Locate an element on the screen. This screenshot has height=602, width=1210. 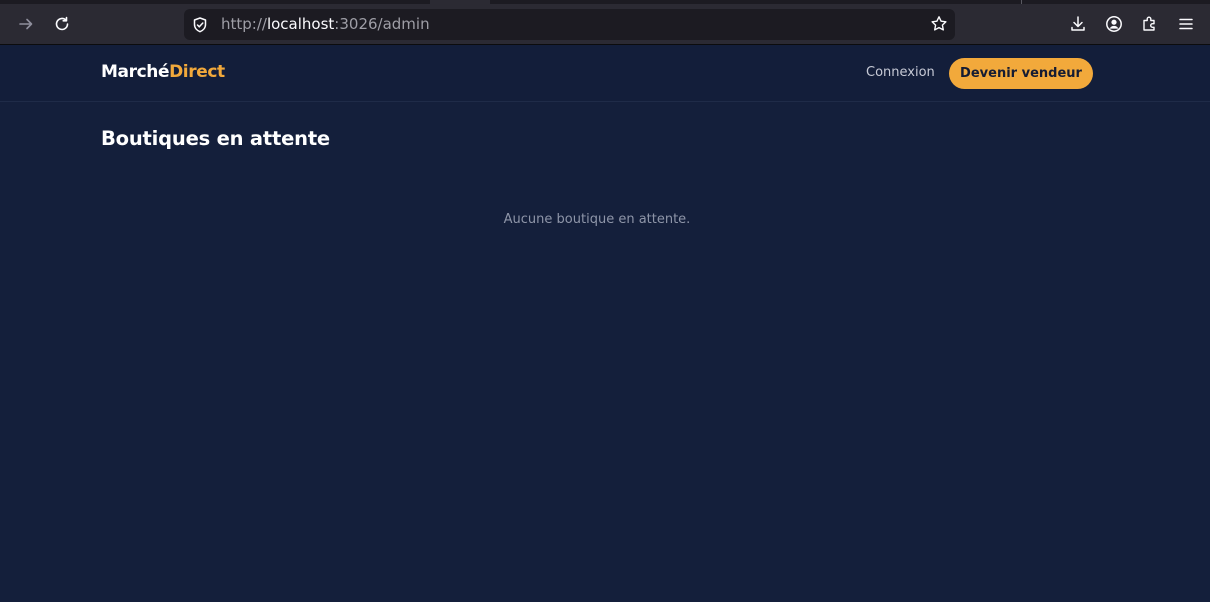
site-logo: MarchéDirect is located at coordinates (163, 72).